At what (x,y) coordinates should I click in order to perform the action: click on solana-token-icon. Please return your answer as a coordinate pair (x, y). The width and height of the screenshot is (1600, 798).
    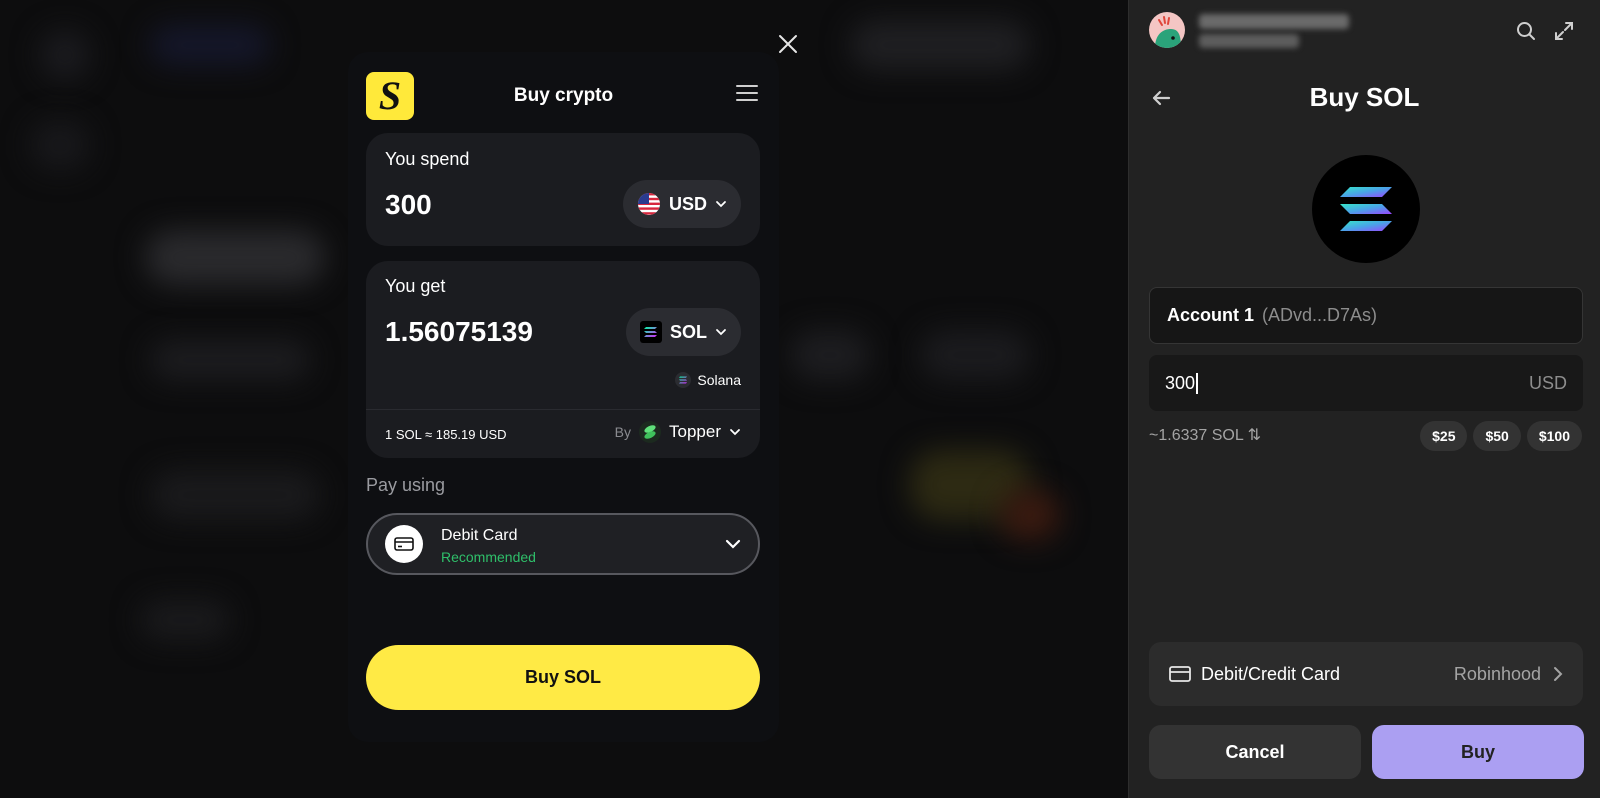
    Looking at the image, I should click on (1366, 209).